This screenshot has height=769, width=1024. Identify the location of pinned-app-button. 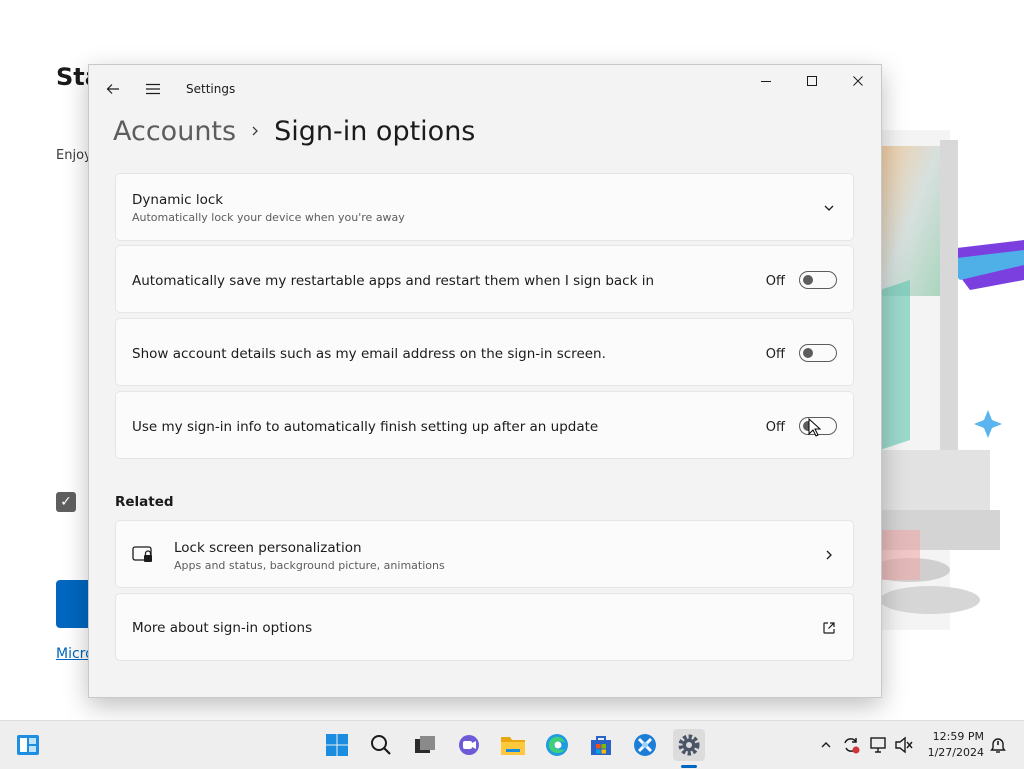
(645, 745).